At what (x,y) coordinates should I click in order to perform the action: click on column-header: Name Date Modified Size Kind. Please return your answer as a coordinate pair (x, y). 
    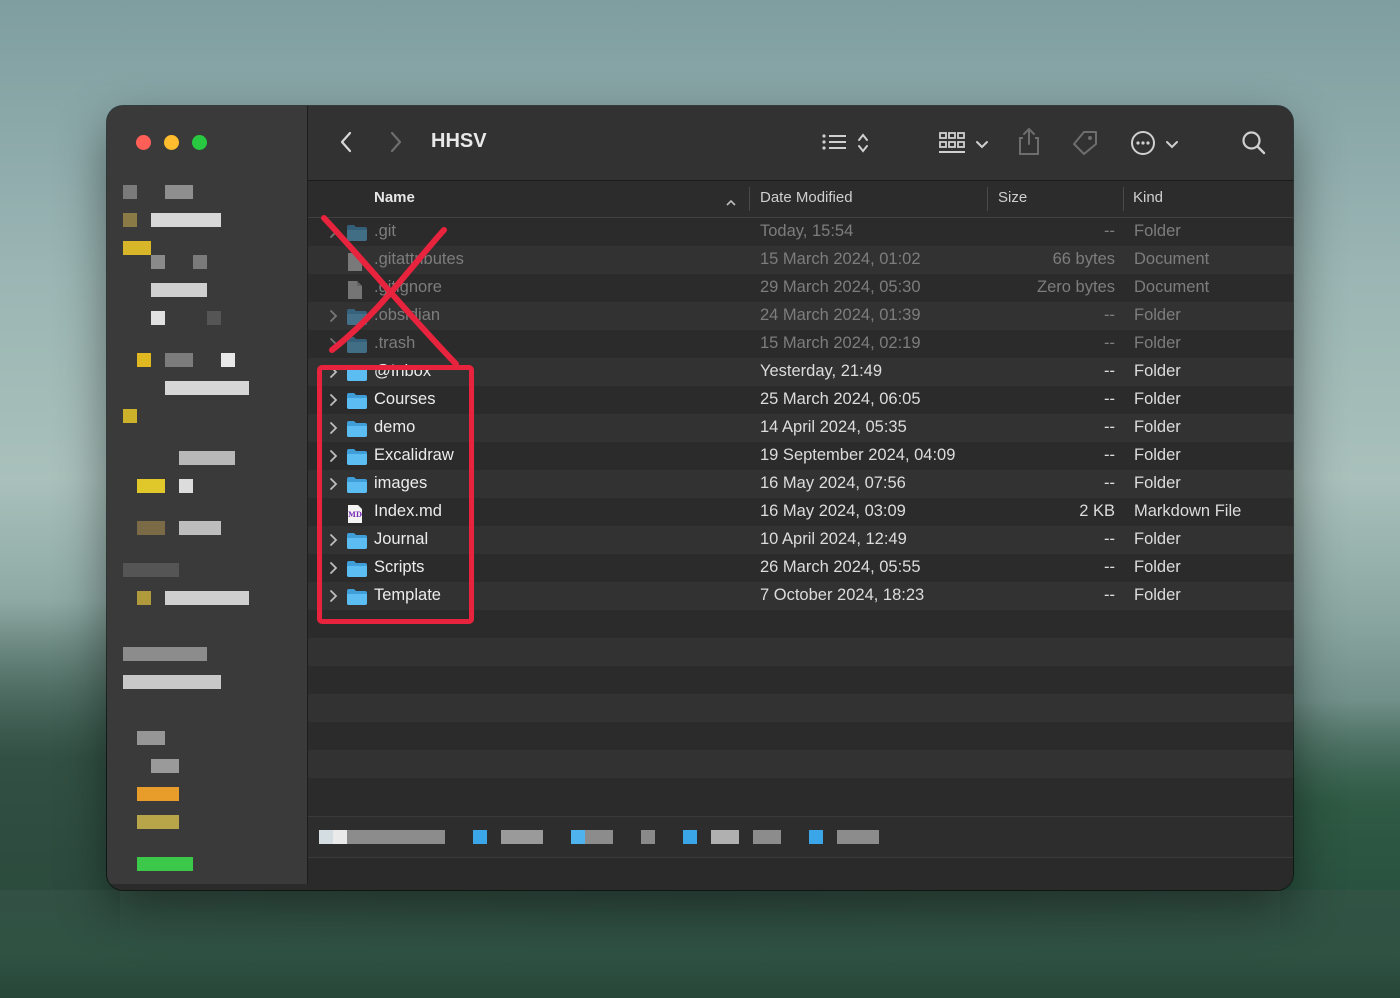
    Looking at the image, I should click on (800, 199).